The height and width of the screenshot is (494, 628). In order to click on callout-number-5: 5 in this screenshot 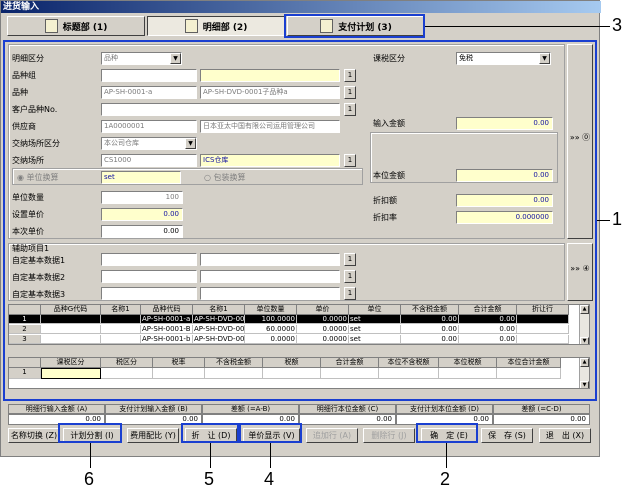, I will do `click(209, 479)`.